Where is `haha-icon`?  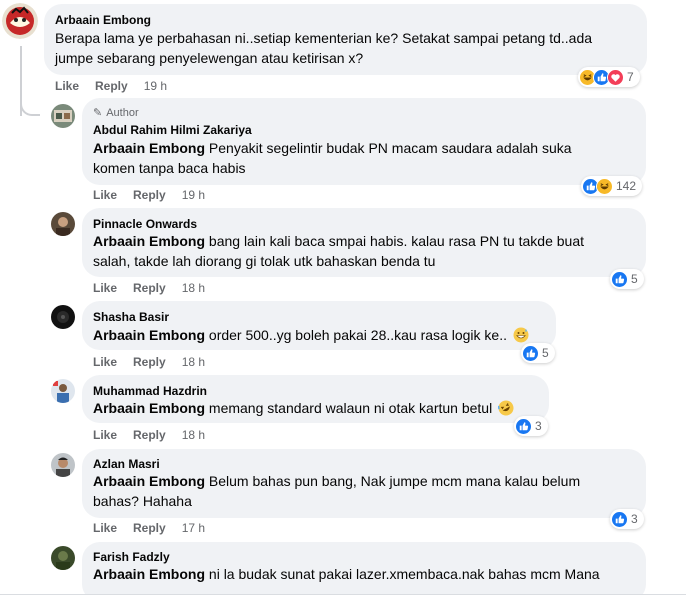 haha-icon is located at coordinates (604, 186).